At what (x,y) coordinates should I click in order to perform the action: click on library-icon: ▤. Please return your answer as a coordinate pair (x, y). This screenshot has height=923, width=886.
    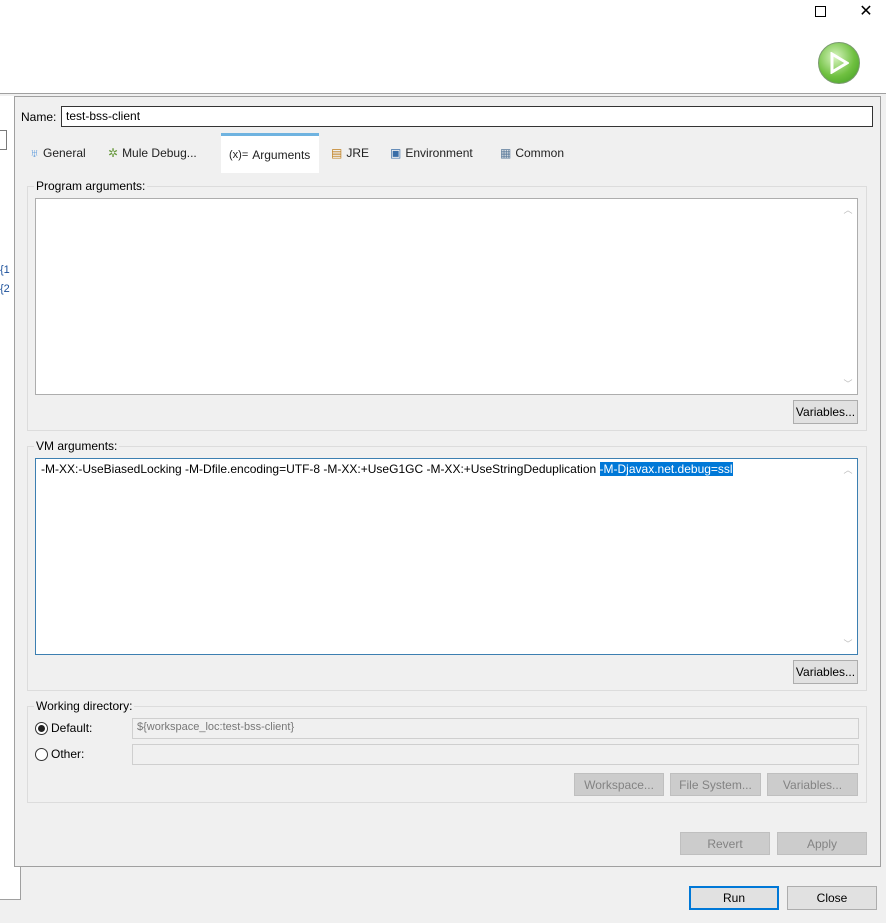
    Looking at the image, I should click on (337, 153).